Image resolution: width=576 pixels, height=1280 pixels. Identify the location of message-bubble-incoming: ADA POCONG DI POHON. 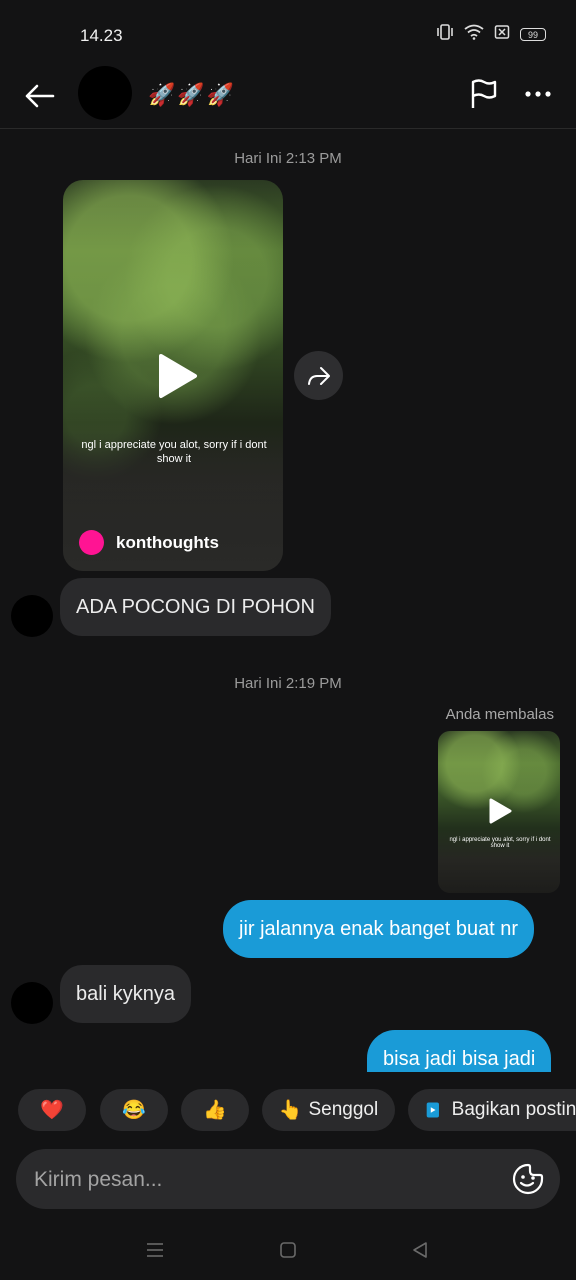
(195, 607).